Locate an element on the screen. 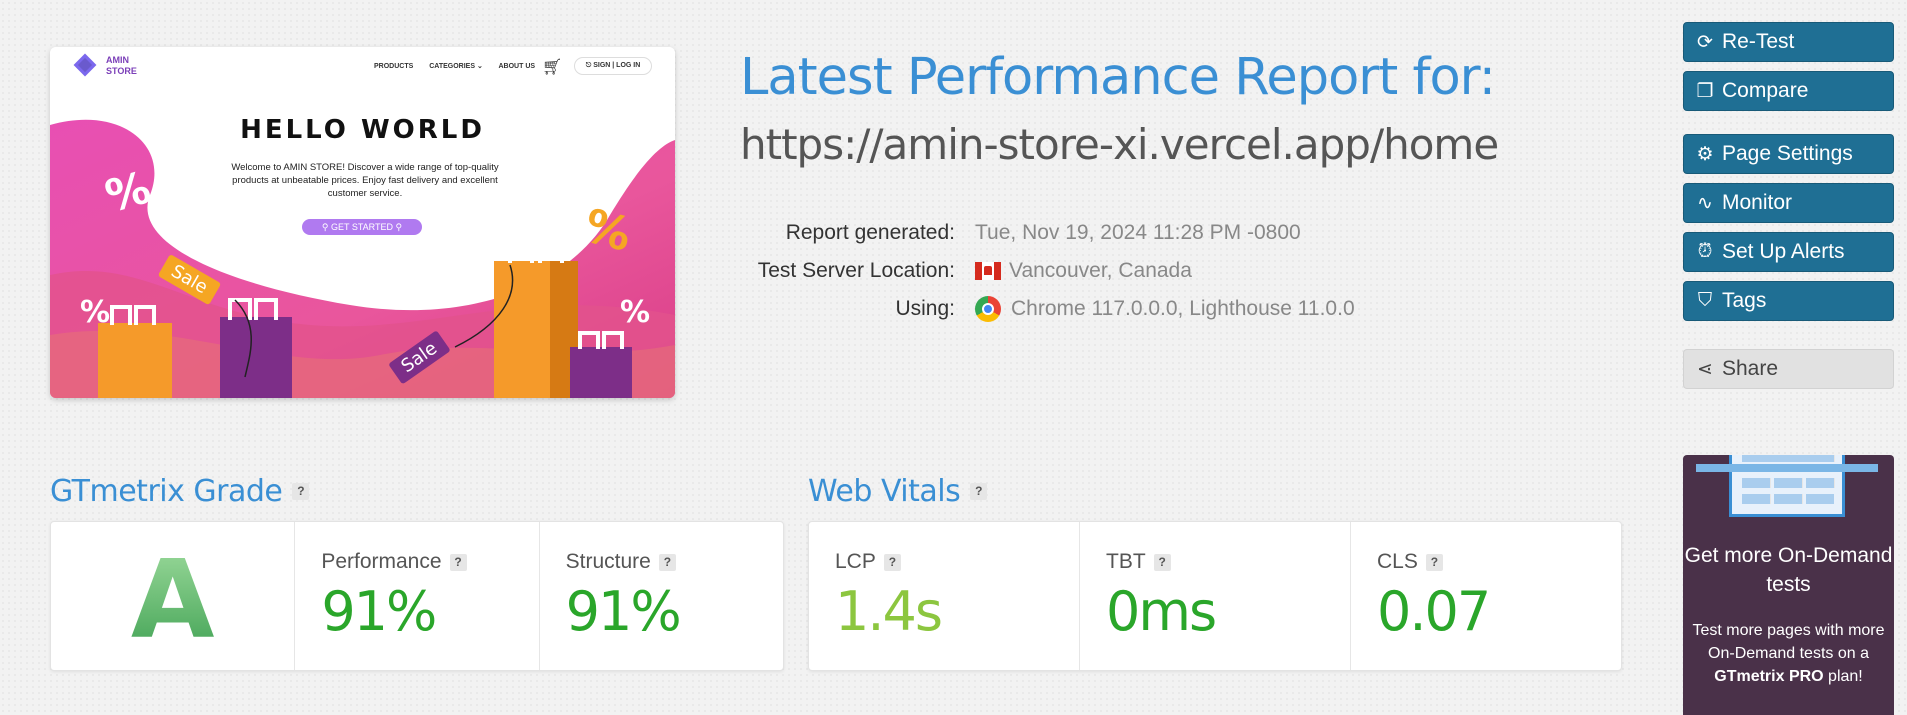 The width and height of the screenshot is (1907, 715). tbt-cell: TBT ? 0ms is located at coordinates (1215, 596).